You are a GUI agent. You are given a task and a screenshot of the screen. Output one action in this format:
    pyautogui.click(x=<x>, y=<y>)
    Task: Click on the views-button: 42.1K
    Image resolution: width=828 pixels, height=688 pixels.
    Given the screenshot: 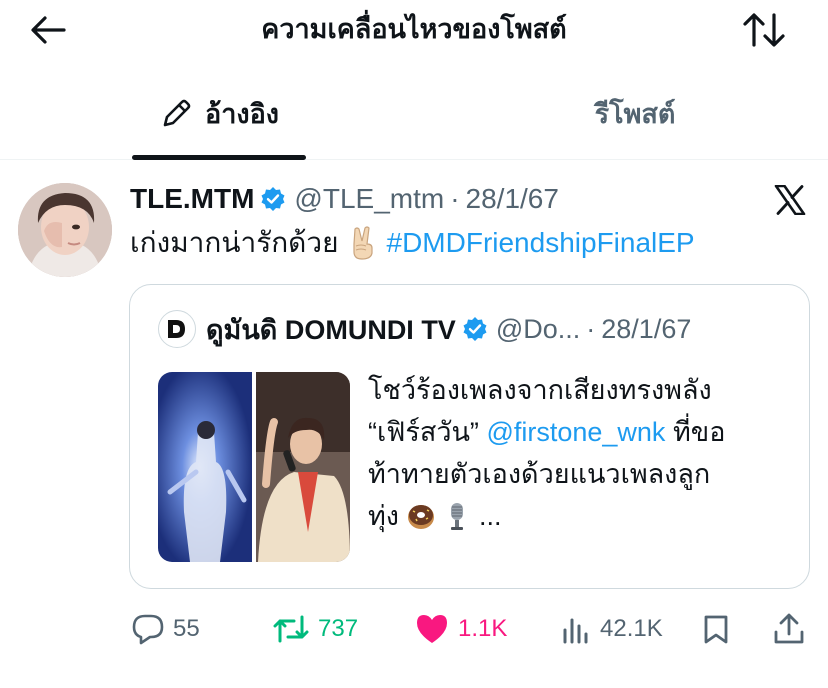 What is the action you would take?
    pyautogui.click(x=611, y=629)
    